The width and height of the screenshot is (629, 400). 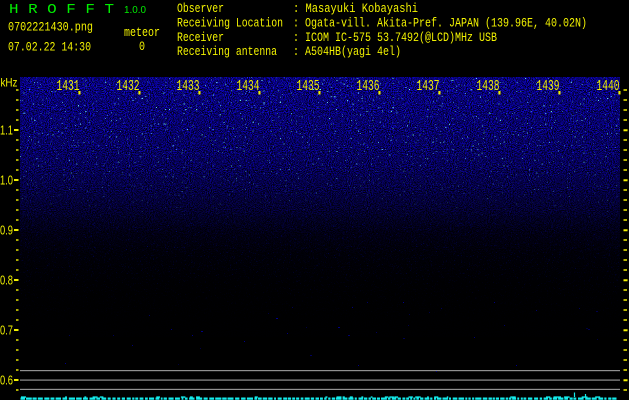 What do you see at coordinates (308, 86) in the screenshot?
I see `svg-text: 1435` at bounding box center [308, 86].